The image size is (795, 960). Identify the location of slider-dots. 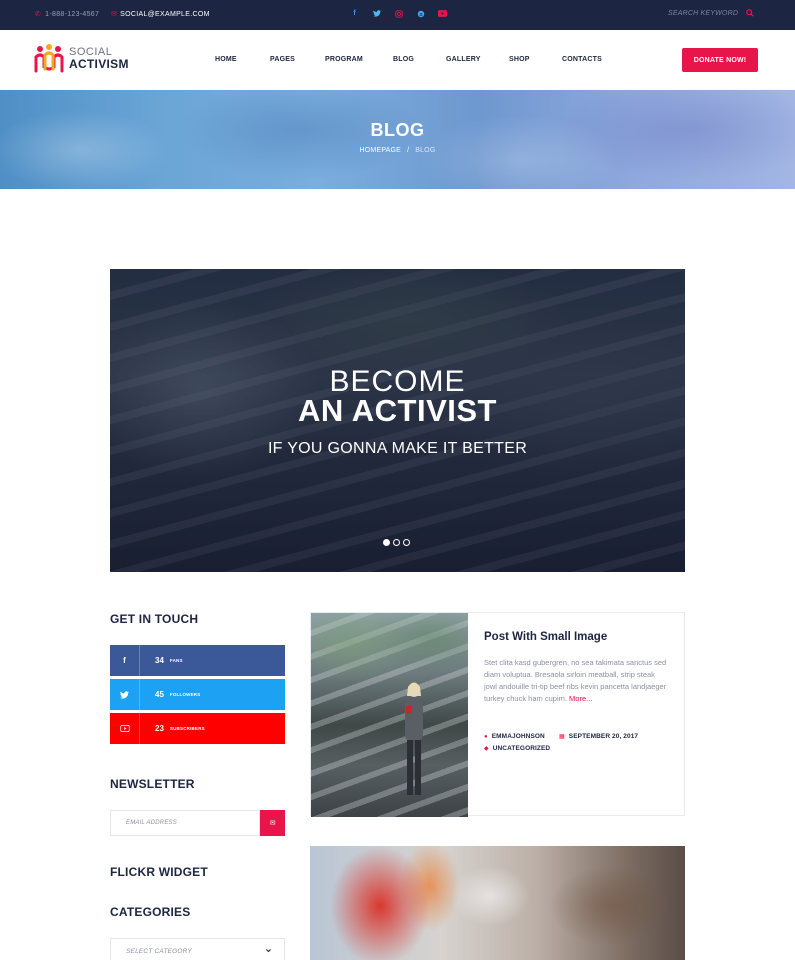
(396, 542).